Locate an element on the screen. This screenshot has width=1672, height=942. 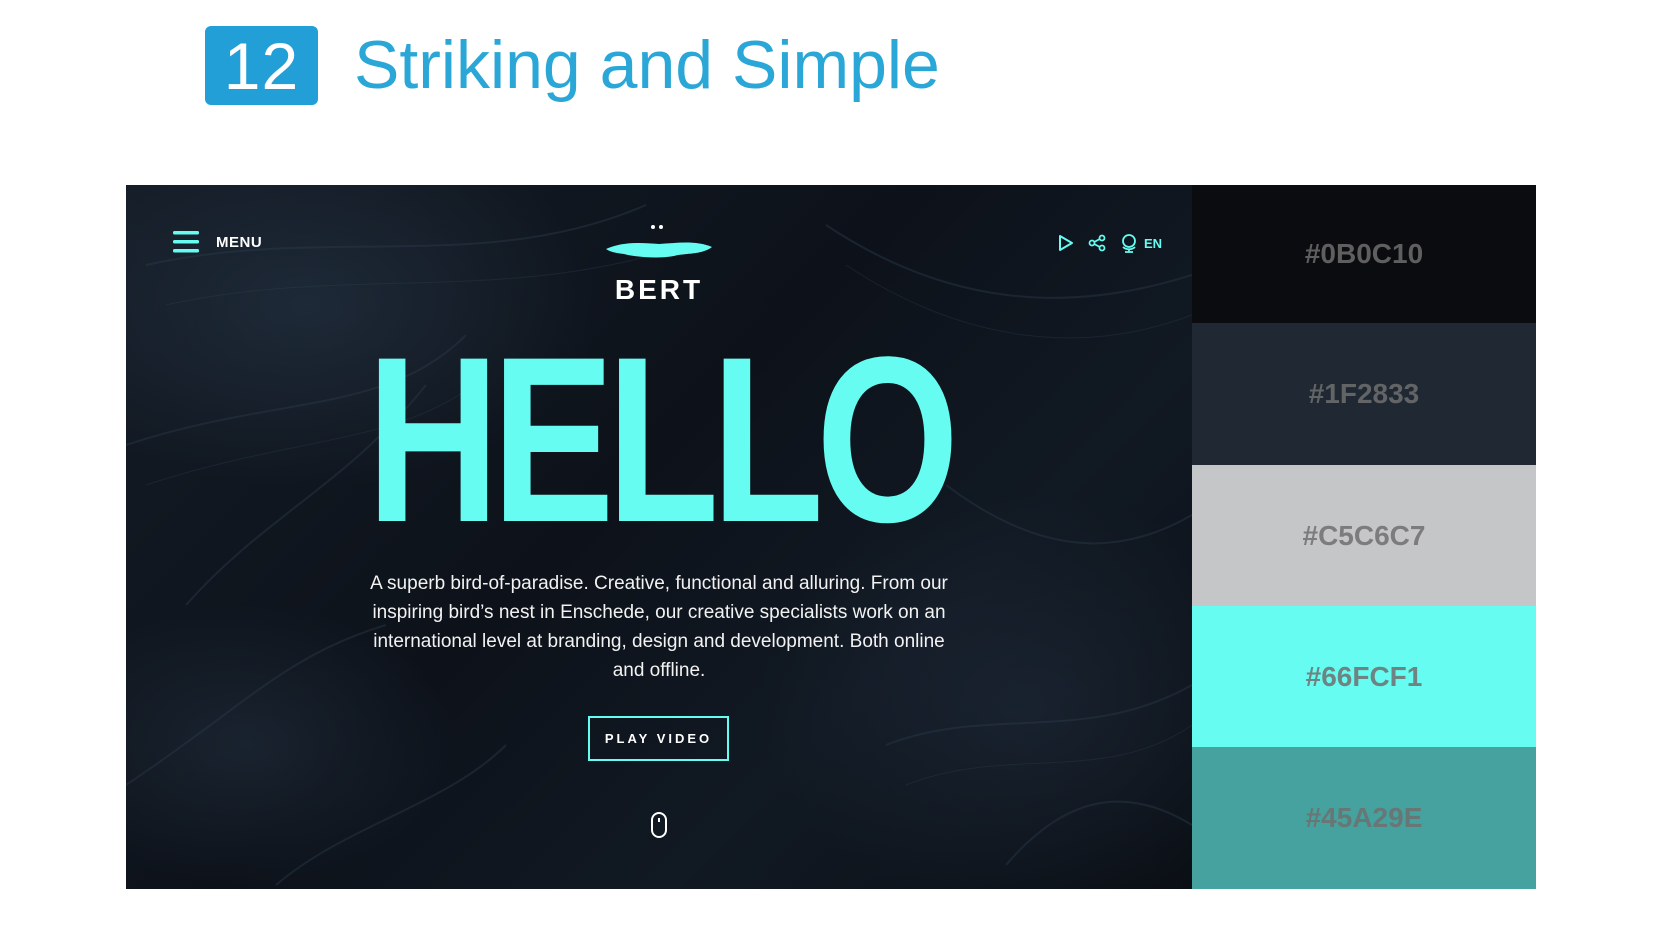
swatch-hex: #66FCF1 is located at coordinates (1364, 676).